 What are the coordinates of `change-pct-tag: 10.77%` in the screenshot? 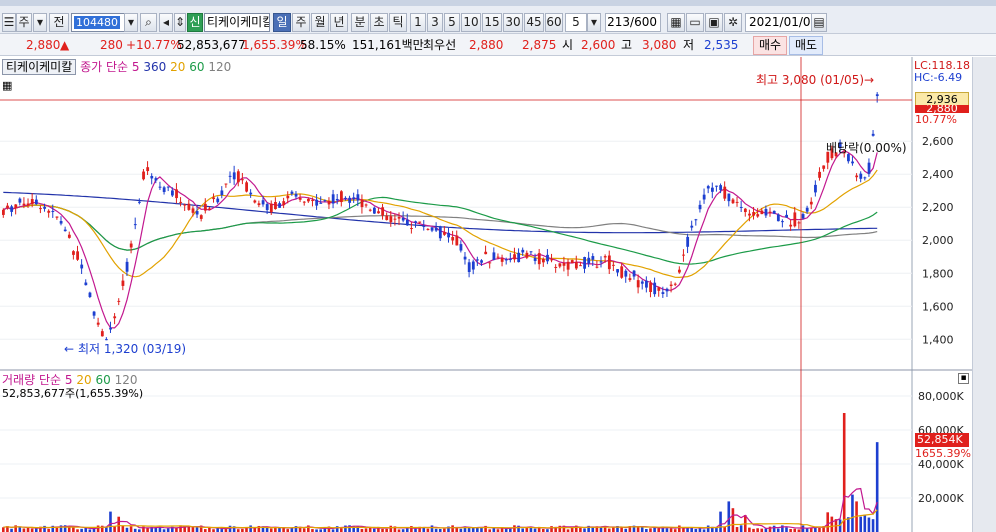 It's located at (936, 119).